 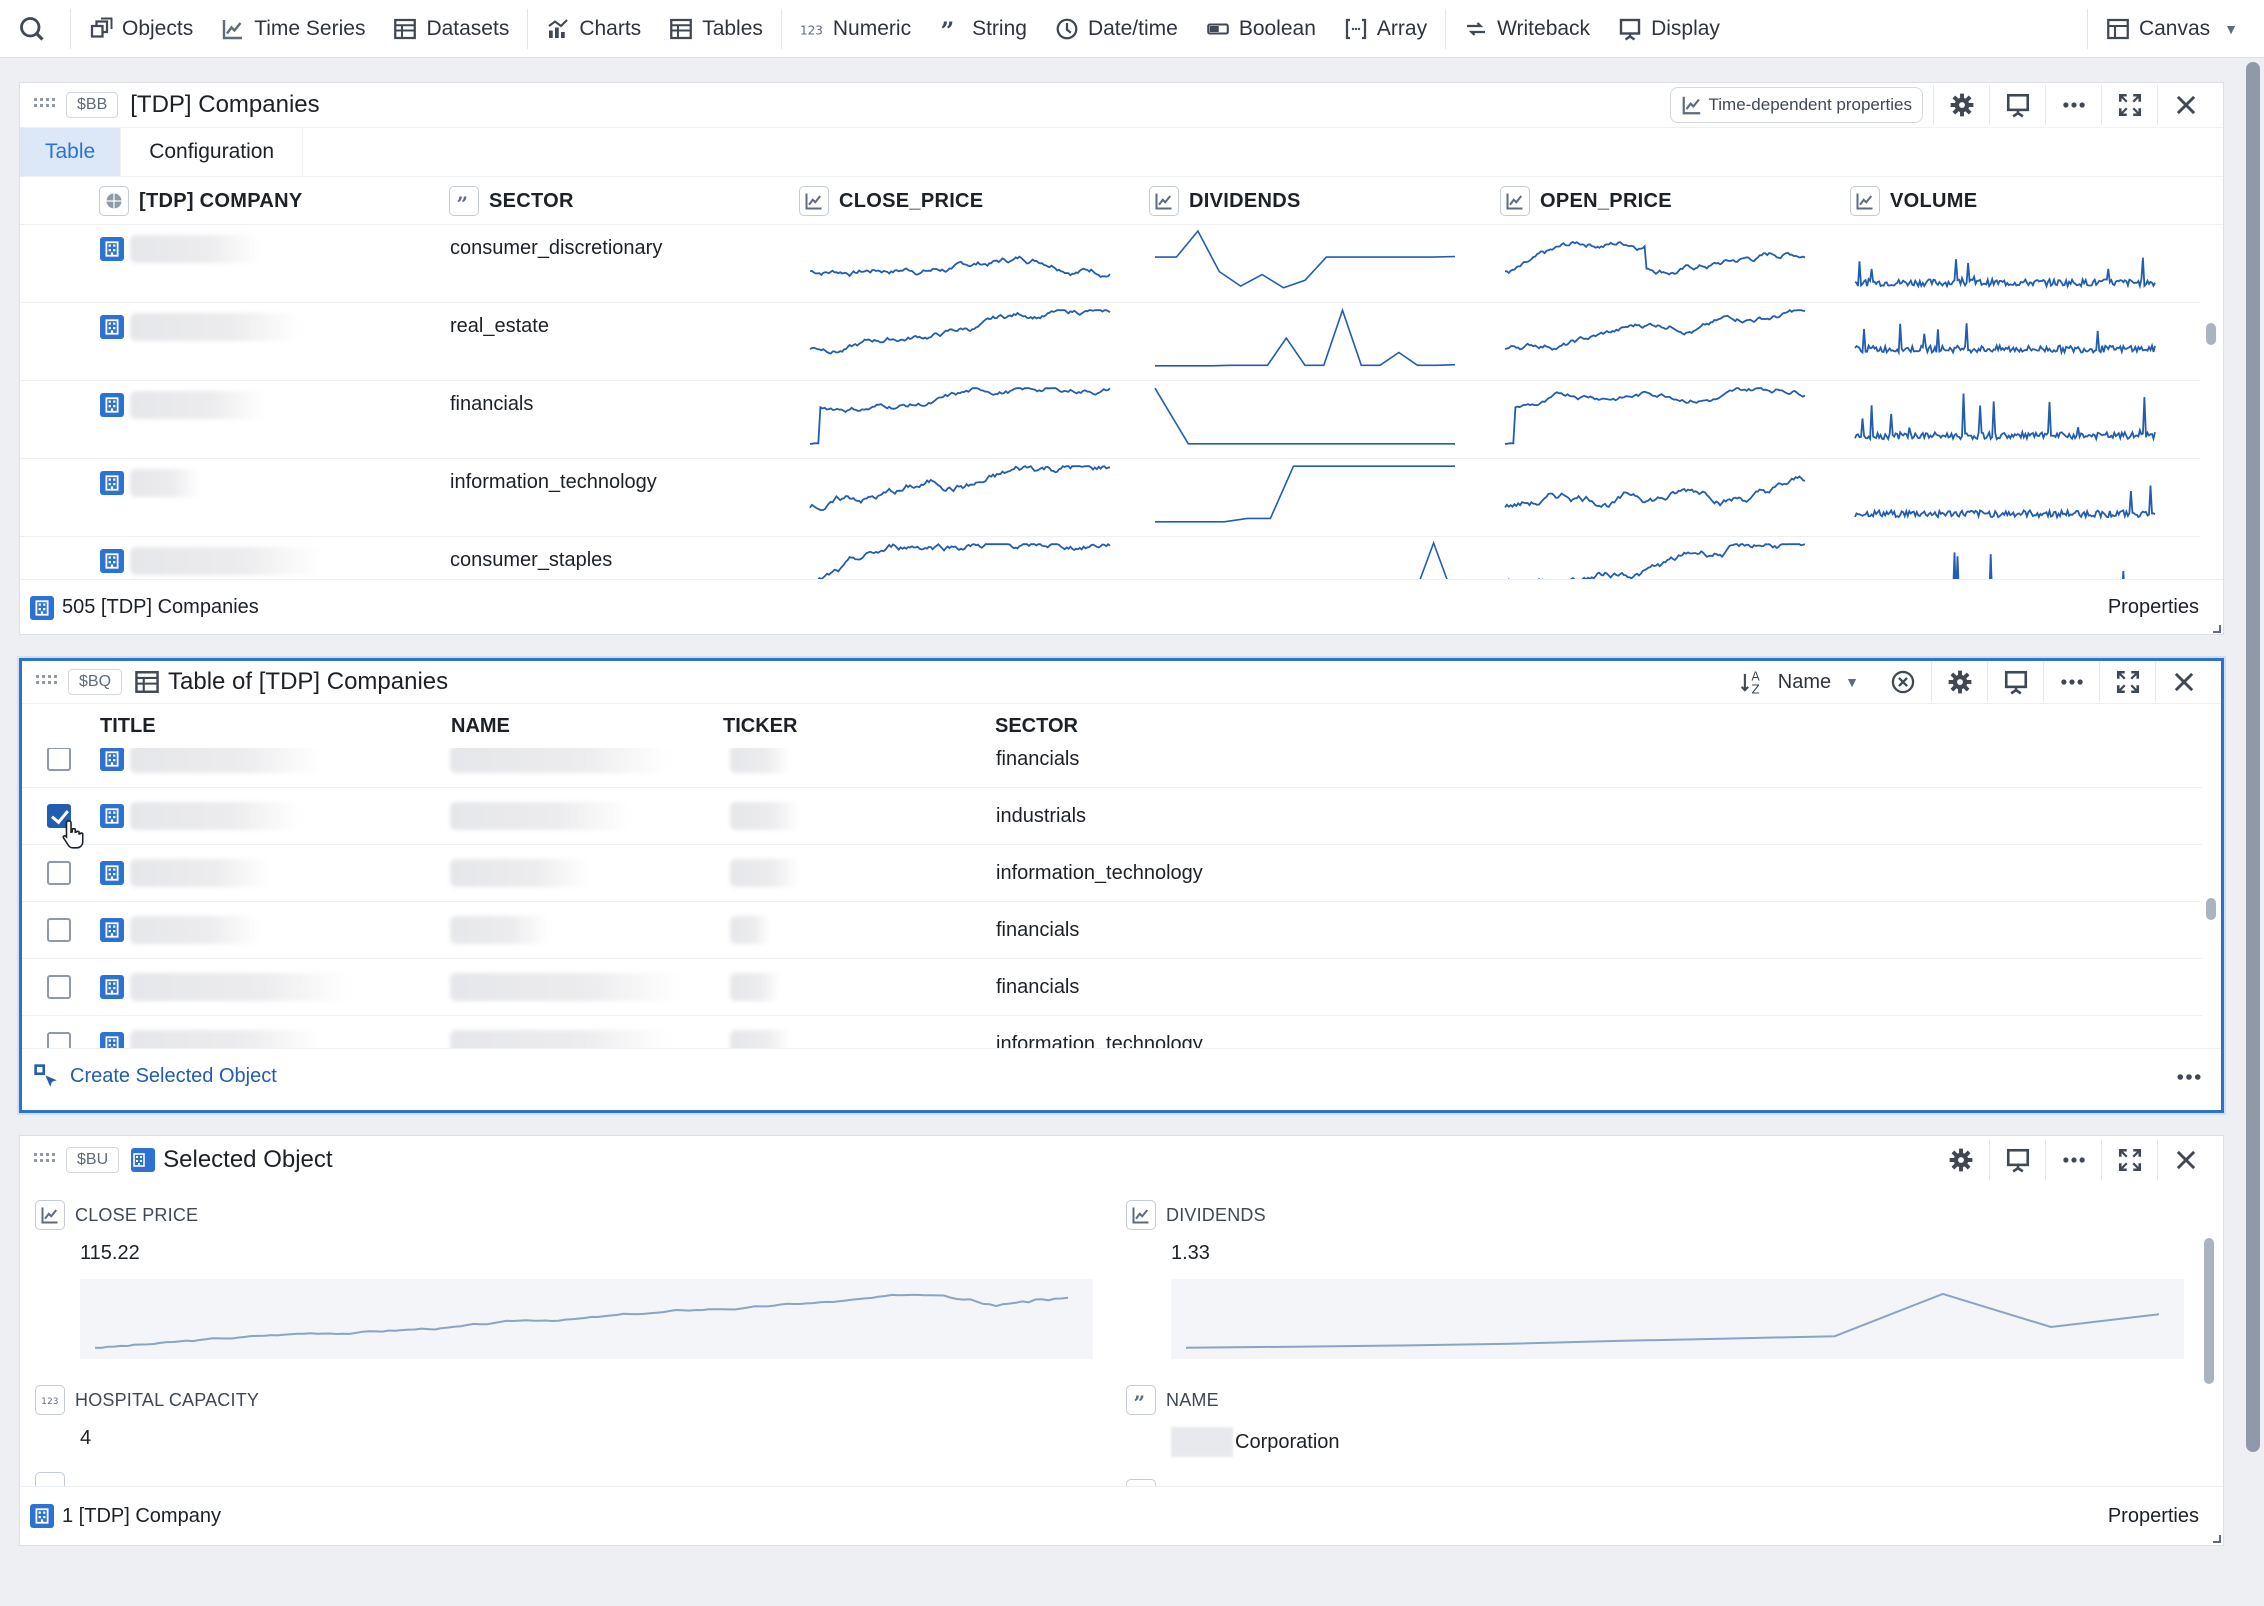 What do you see at coordinates (1110, 558) in the screenshot?
I see `table-row: consumer_staples` at bounding box center [1110, 558].